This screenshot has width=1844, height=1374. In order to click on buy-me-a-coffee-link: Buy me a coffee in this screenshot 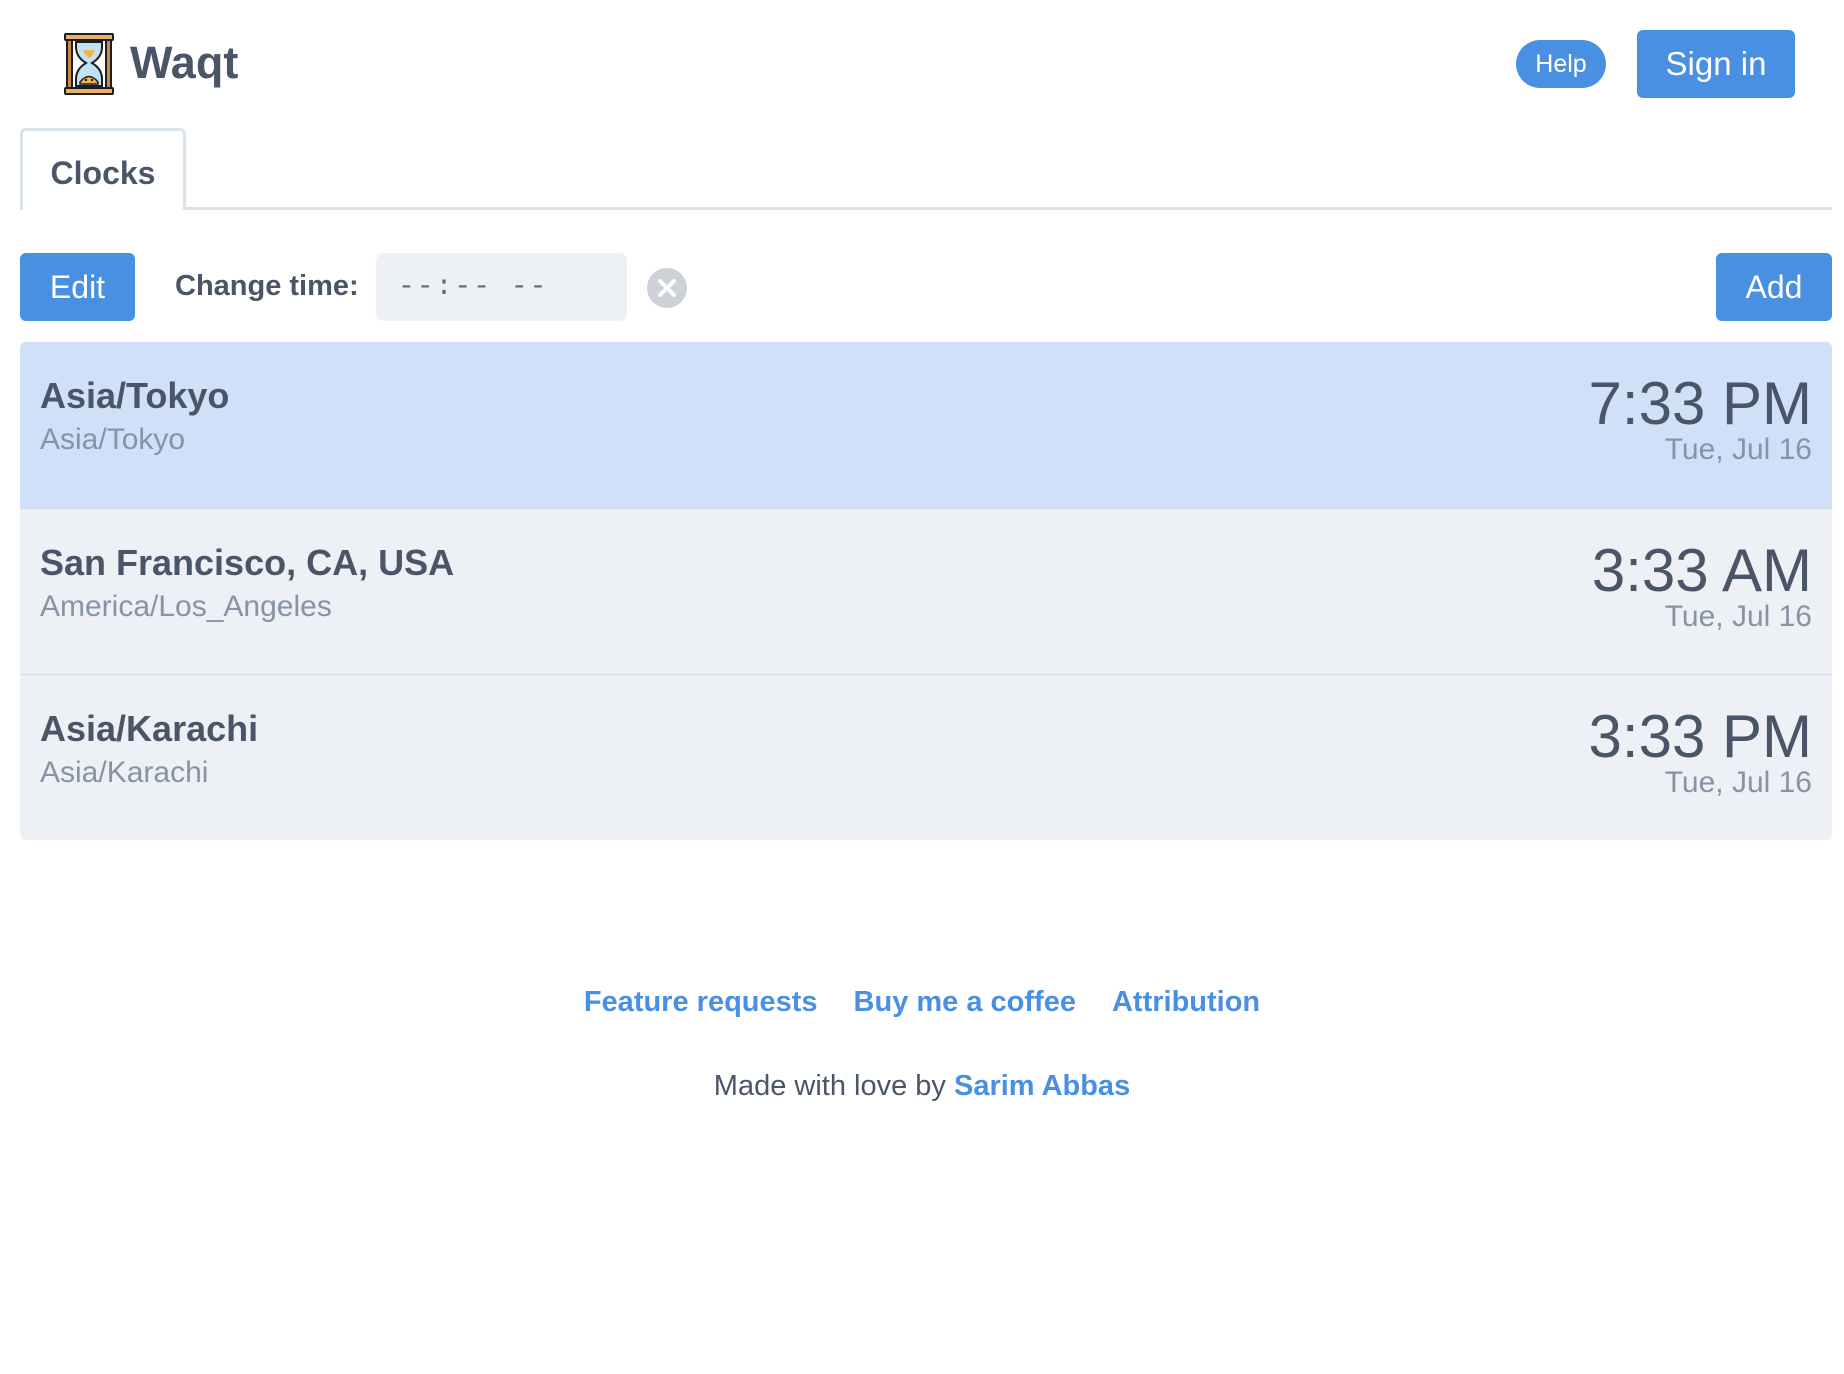, I will do `click(965, 1002)`.